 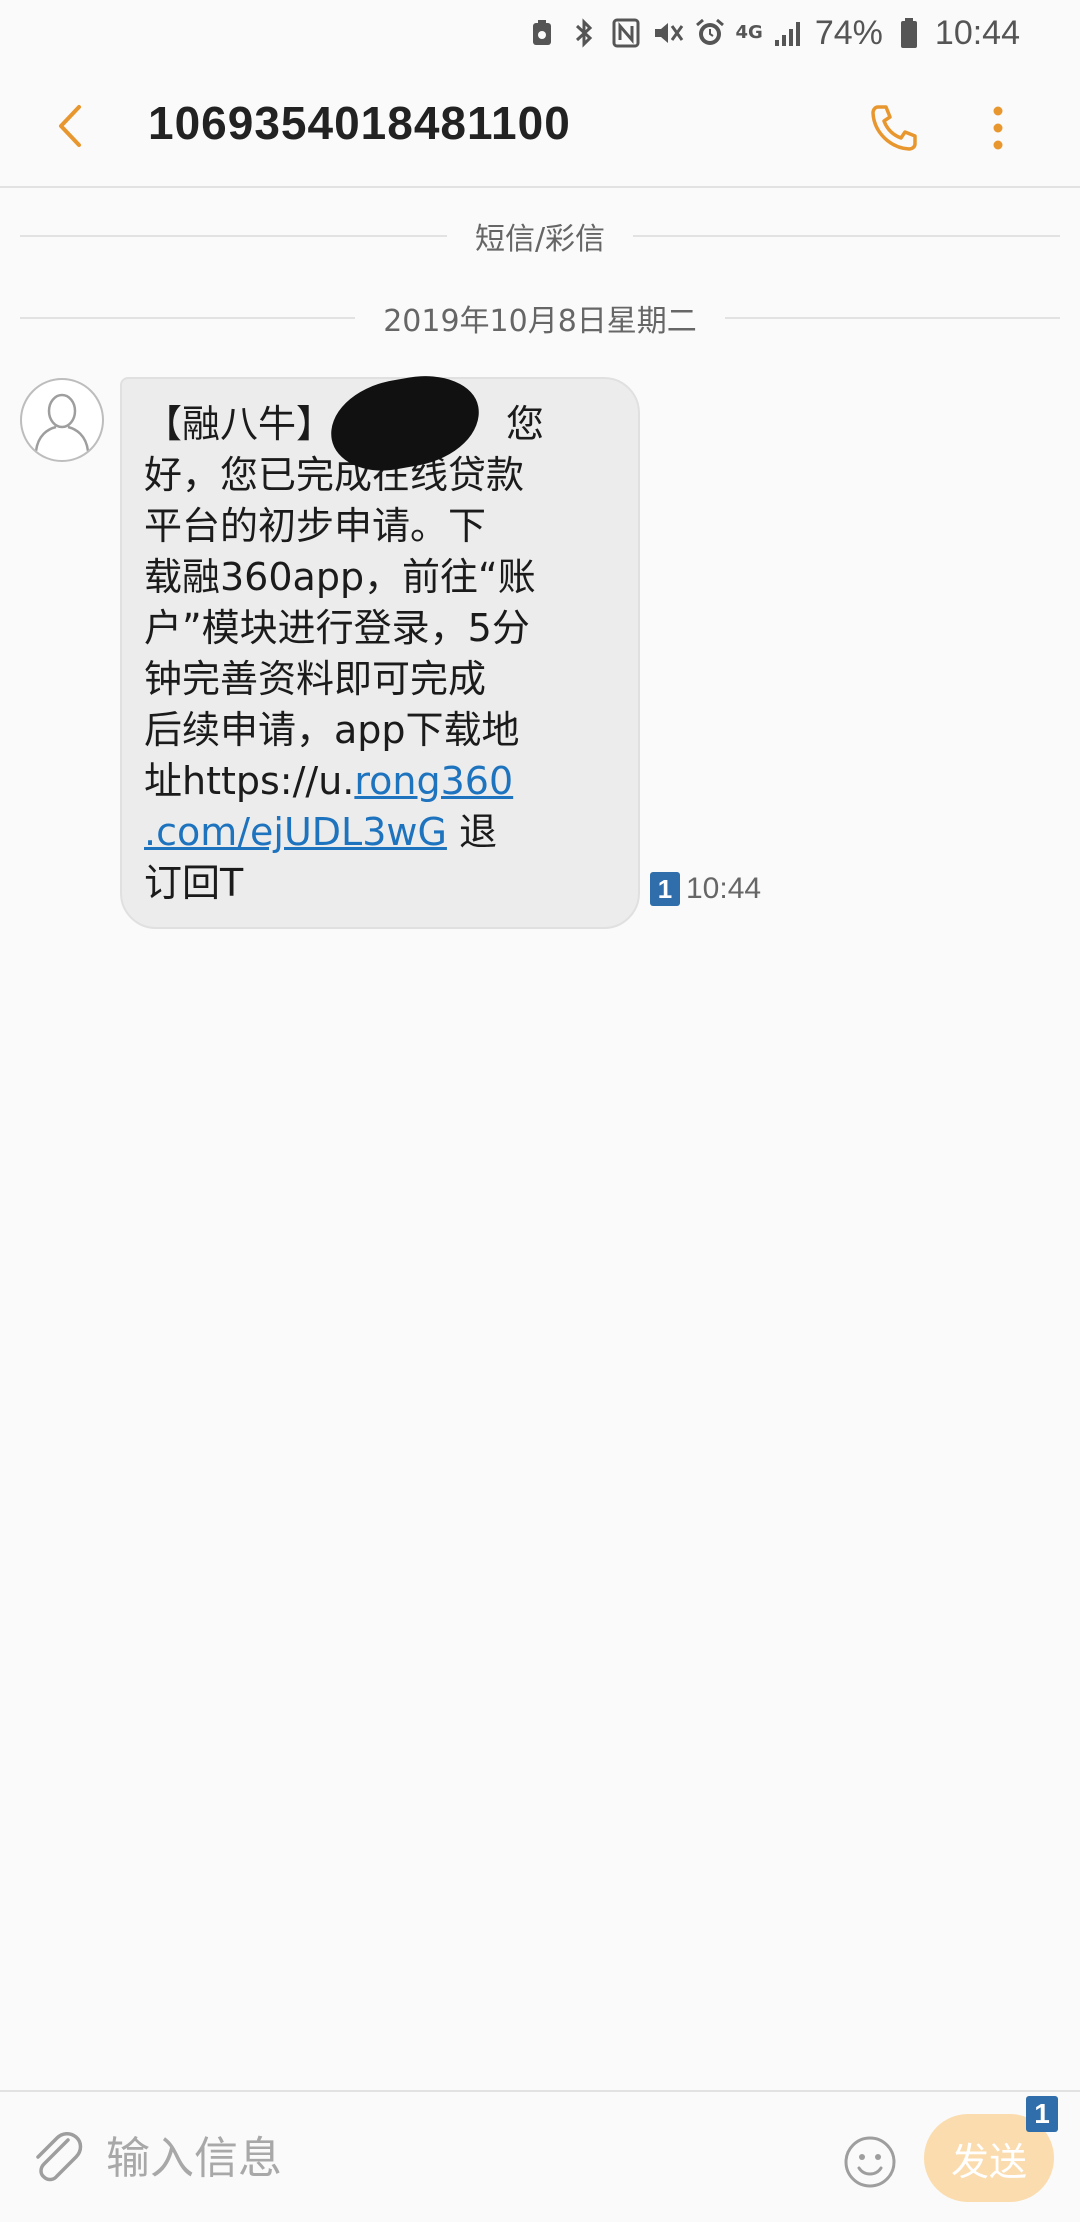 I want to click on message-type-label: 短信/彩信, so click(x=540, y=239).